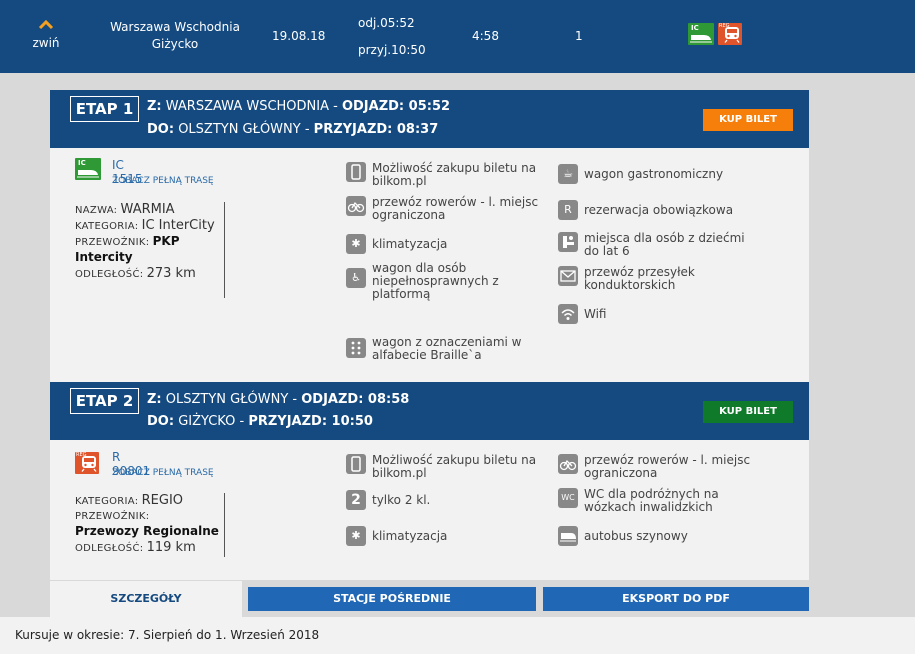 The image size is (915, 654). What do you see at coordinates (147, 531) in the screenshot?
I see `stage-2-carrier: Przewozy Regionalne` at bounding box center [147, 531].